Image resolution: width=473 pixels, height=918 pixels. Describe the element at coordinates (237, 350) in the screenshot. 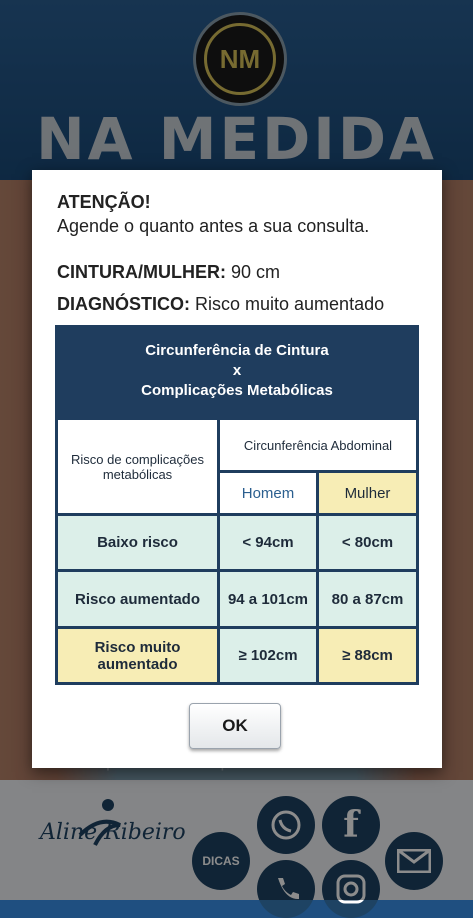

I see `table-title-line1: Circunferência de Cintura` at that location.